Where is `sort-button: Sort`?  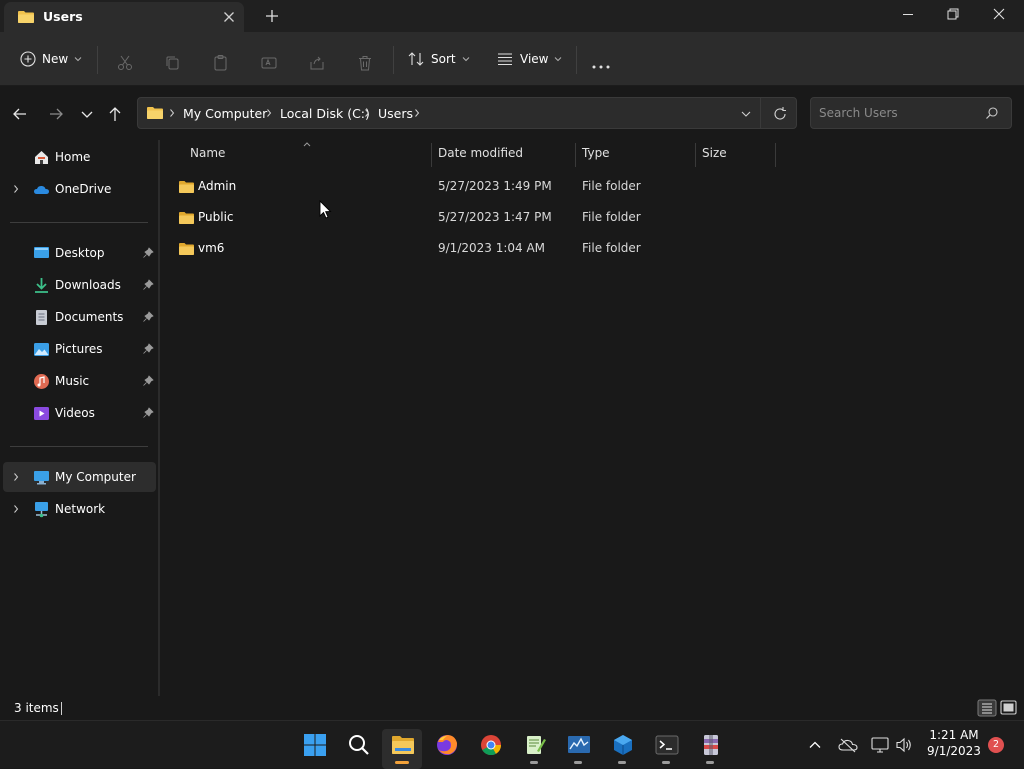
sort-button: Sort is located at coordinates (439, 59).